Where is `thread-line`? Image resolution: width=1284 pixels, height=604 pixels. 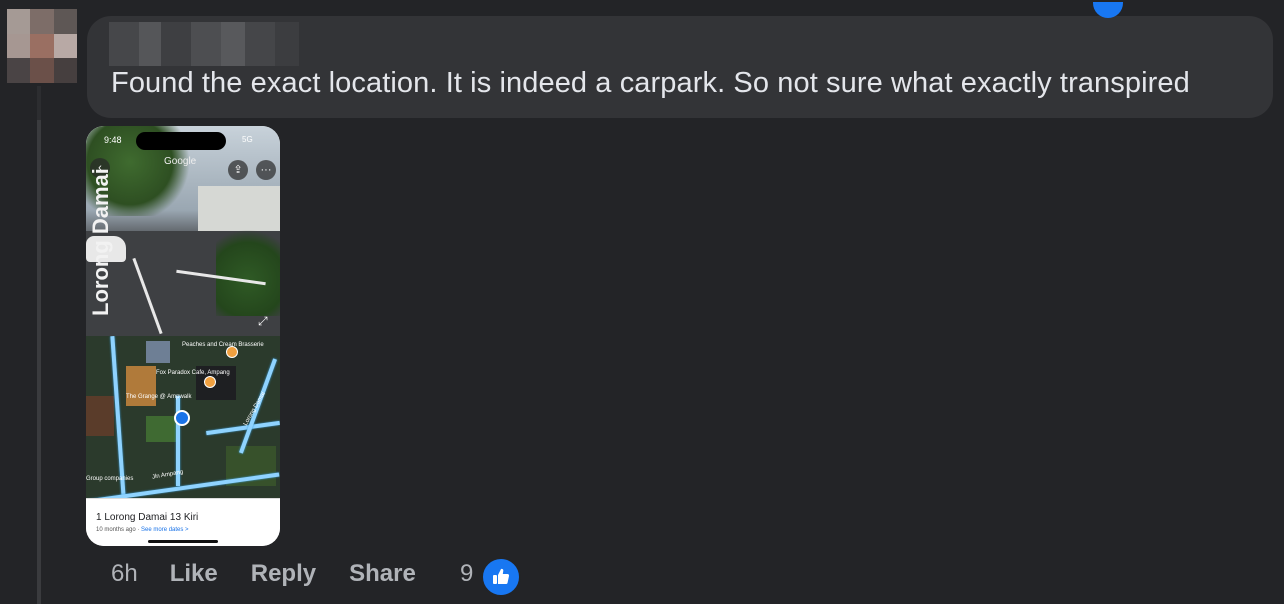 thread-line is located at coordinates (39, 362).